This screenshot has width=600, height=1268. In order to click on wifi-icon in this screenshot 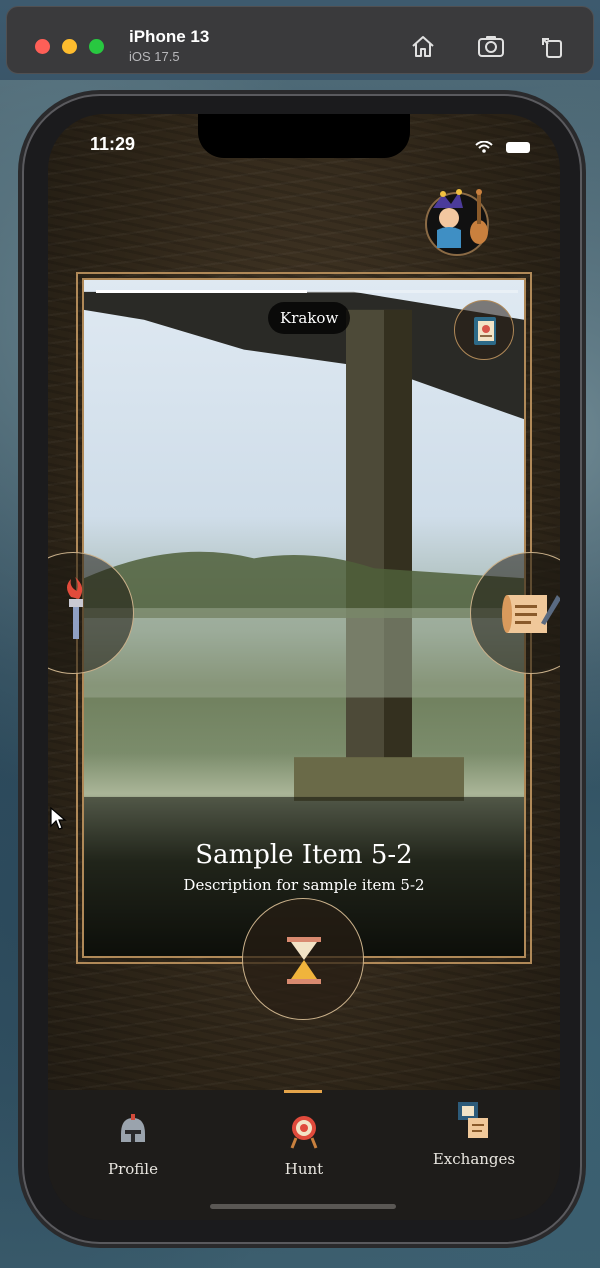, I will do `click(484, 147)`.